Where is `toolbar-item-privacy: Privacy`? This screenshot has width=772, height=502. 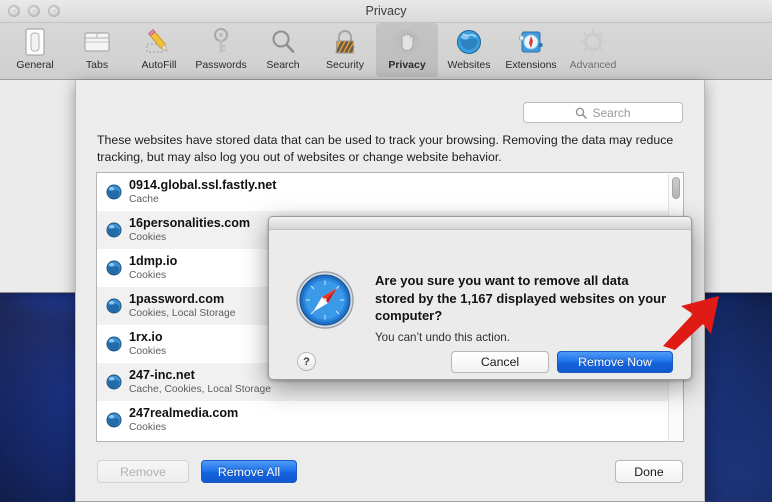 toolbar-item-privacy: Privacy is located at coordinates (407, 50).